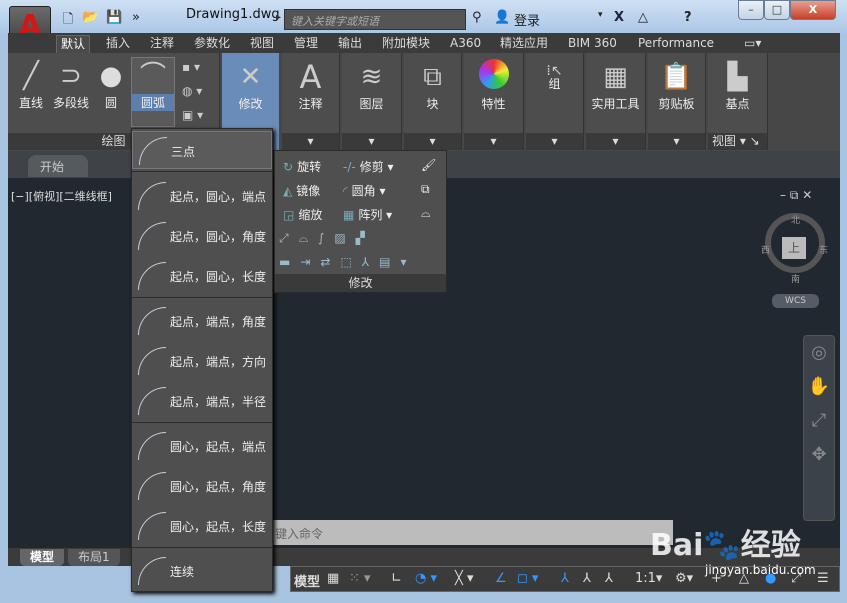 The image size is (847, 603). What do you see at coordinates (428, 165) in the screenshot?
I see `erase-icon: 🖌` at bounding box center [428, 165].